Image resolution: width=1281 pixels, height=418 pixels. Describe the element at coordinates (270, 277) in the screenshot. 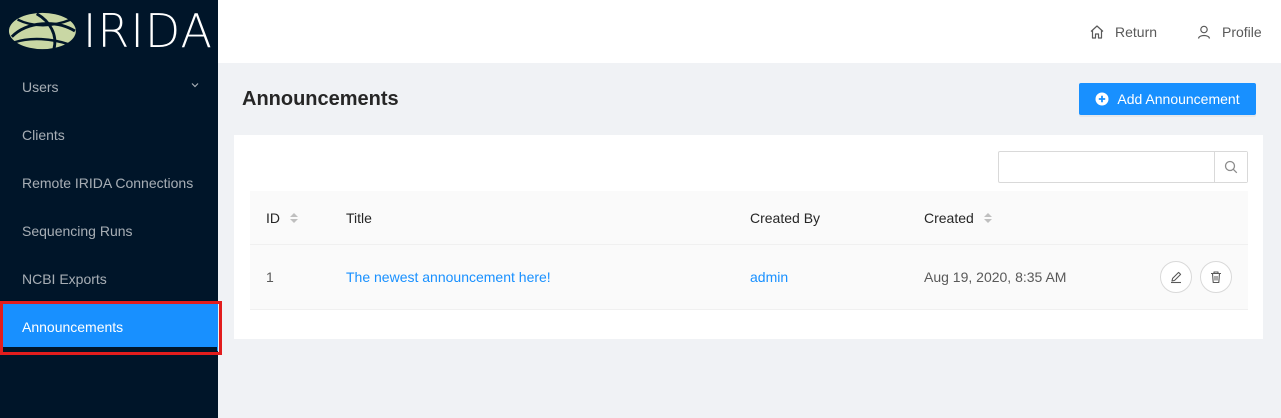

I see `cell-id: 1` at that location.